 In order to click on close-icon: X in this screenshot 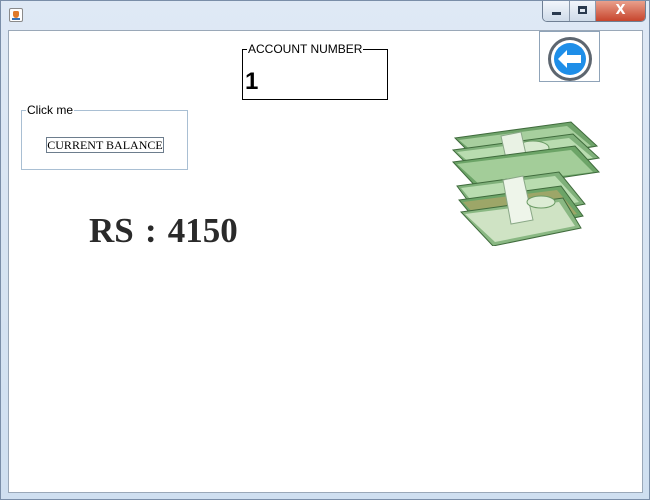, I will do `click(620, 10)`.